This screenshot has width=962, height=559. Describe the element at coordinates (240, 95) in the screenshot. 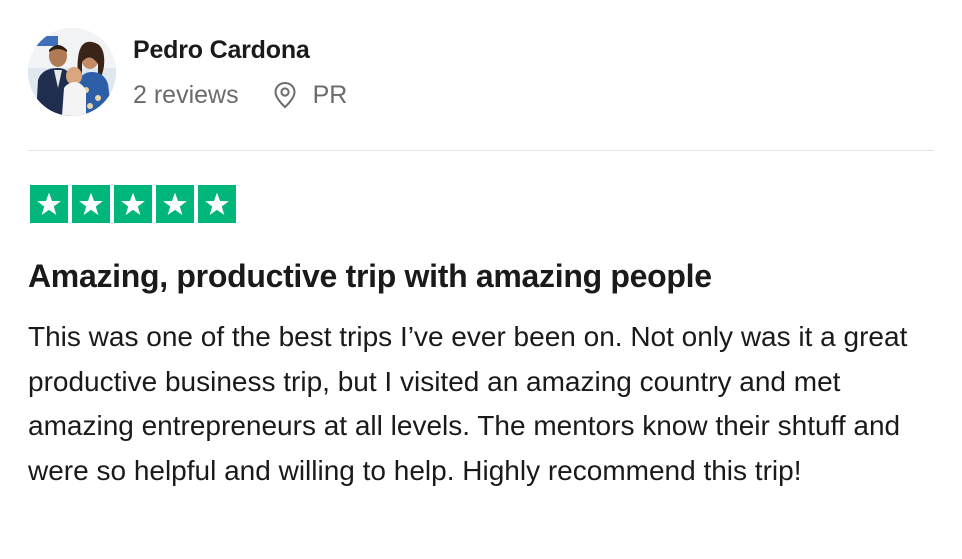

I see `reviewer-meta: 2 reviews PR` at that location.